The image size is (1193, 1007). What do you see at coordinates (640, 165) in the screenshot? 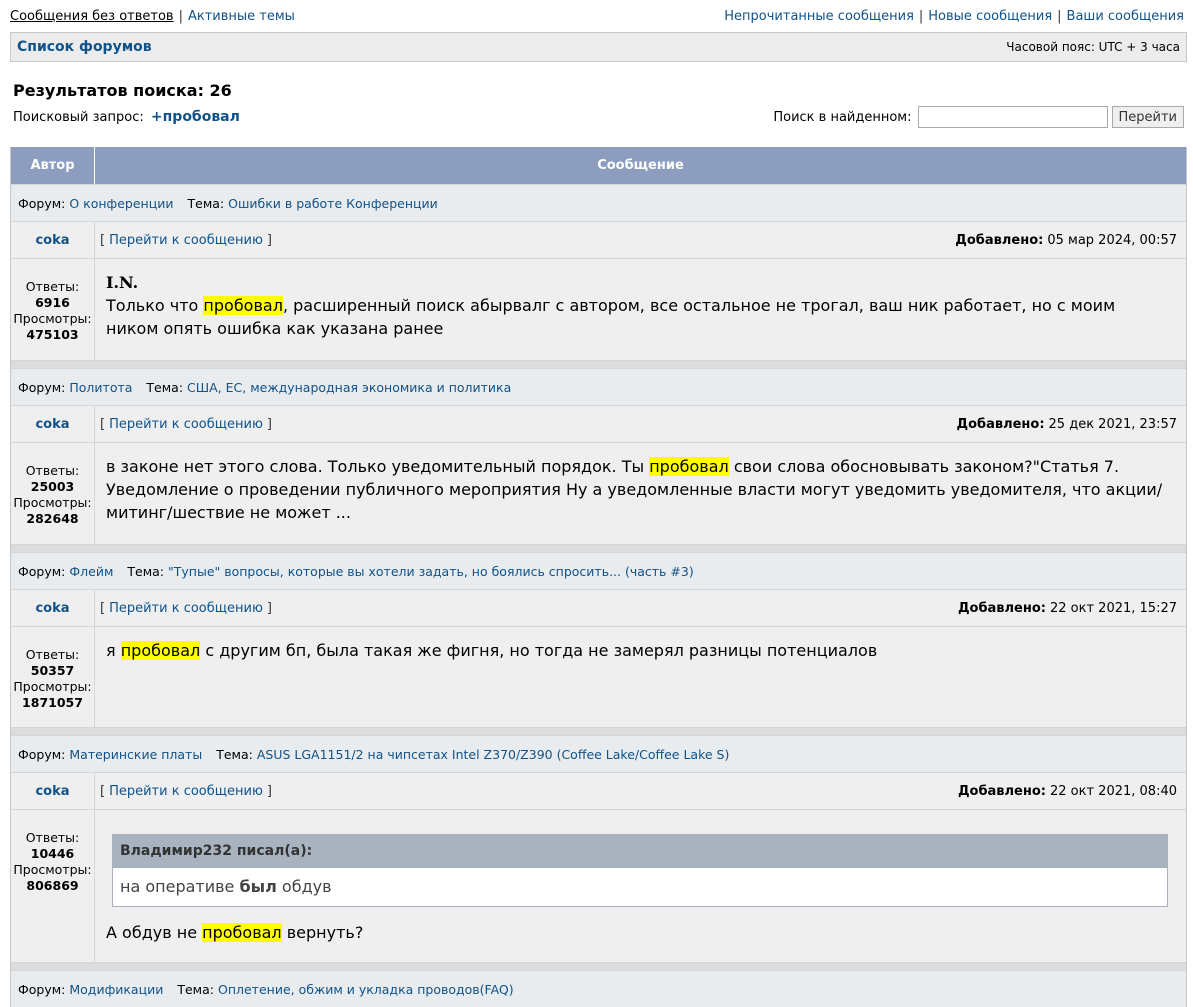
I see `message-column-header: Сообщение` at bounding box center [640, 165].